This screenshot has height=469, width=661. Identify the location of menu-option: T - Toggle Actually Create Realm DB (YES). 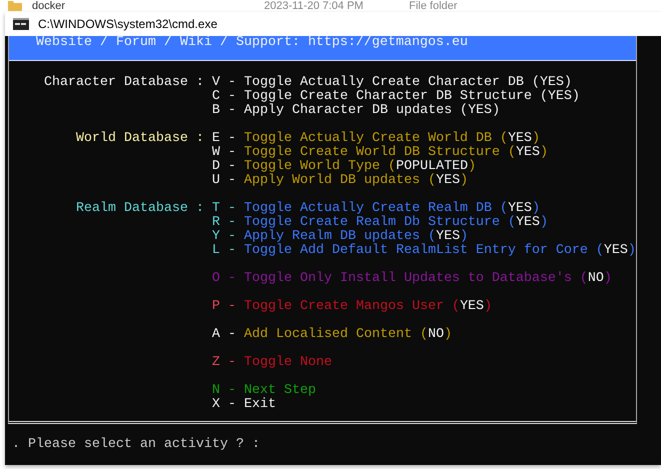
(376, 209).